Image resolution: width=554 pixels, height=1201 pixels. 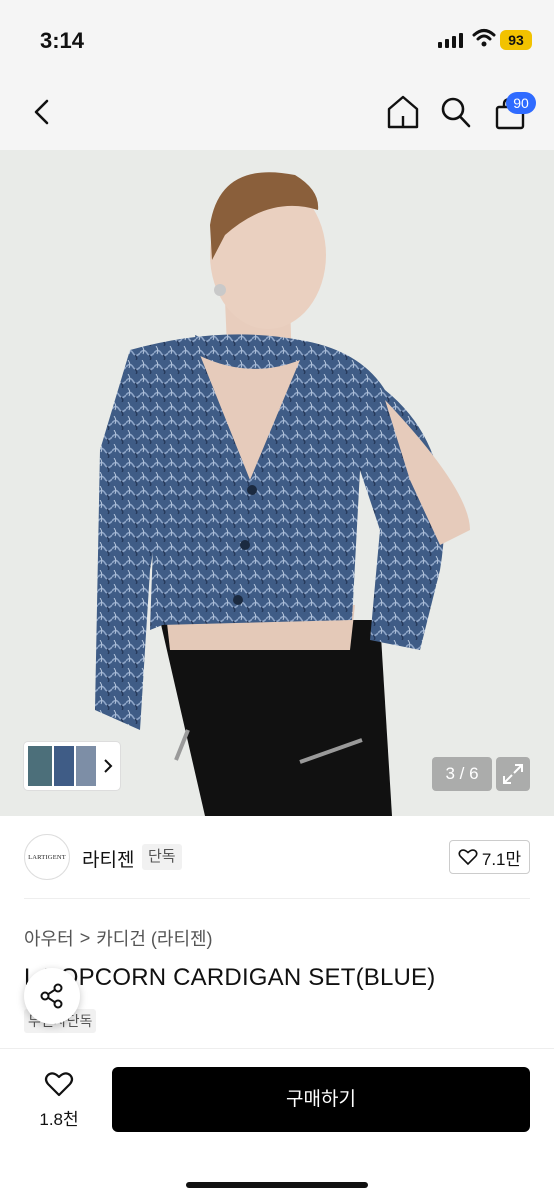 I want to click on share-icon, so click(x=51, y=996).